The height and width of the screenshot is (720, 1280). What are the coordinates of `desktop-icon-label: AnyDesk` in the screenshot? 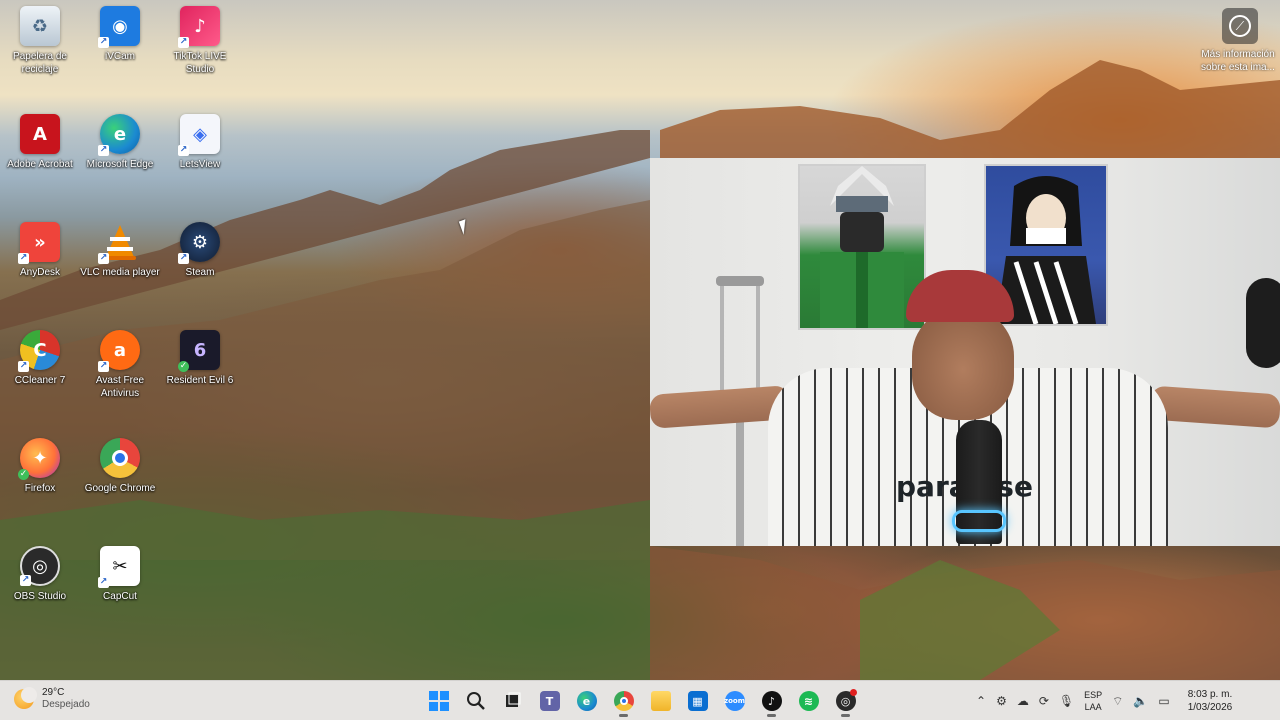 It's located at (39, 272).